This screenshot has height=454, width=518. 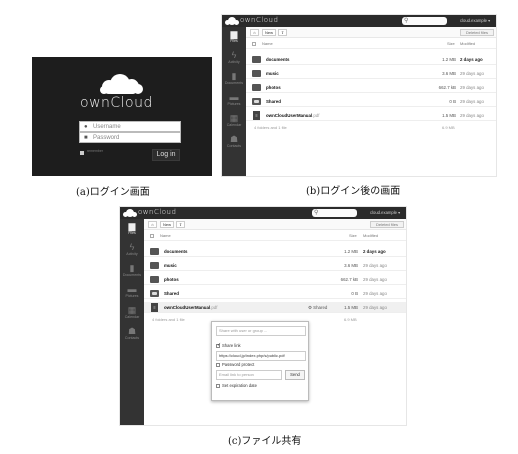 I want to click on file-modified: 2 days ago, so click(x=374, y=251).